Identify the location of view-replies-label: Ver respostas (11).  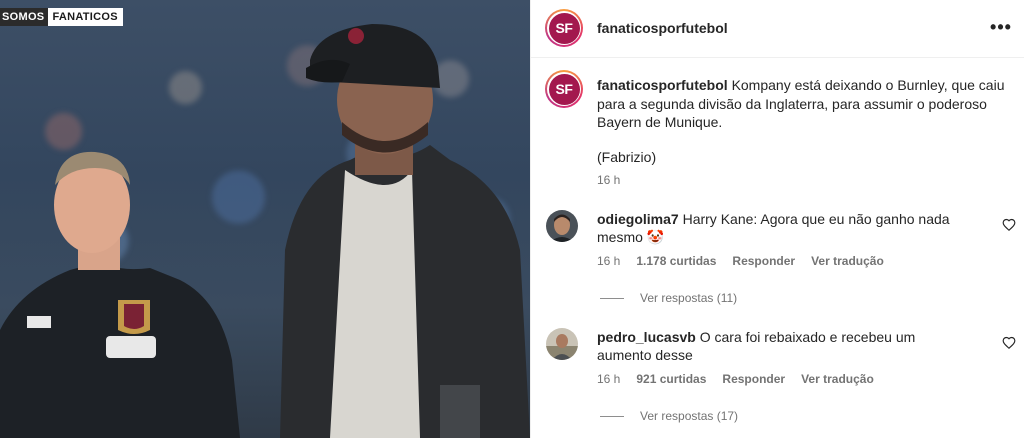
(689, 298).